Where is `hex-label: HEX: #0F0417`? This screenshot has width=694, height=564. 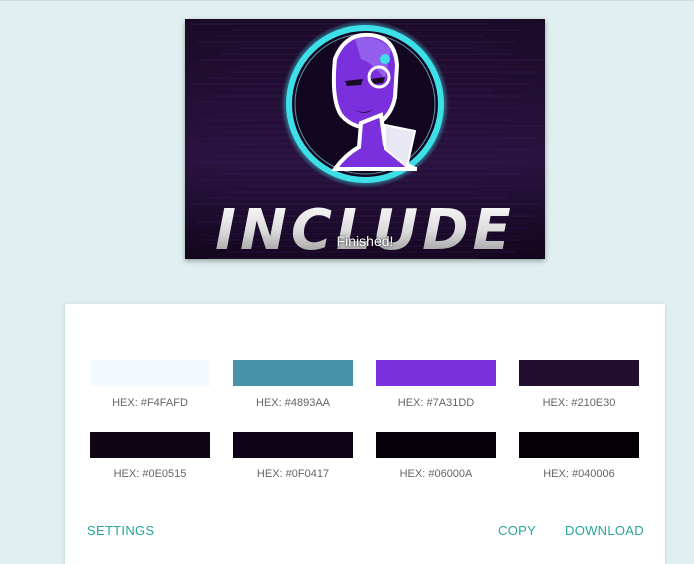
hex-label: HEX: #0F0417 is located at coordinates (293, 474).